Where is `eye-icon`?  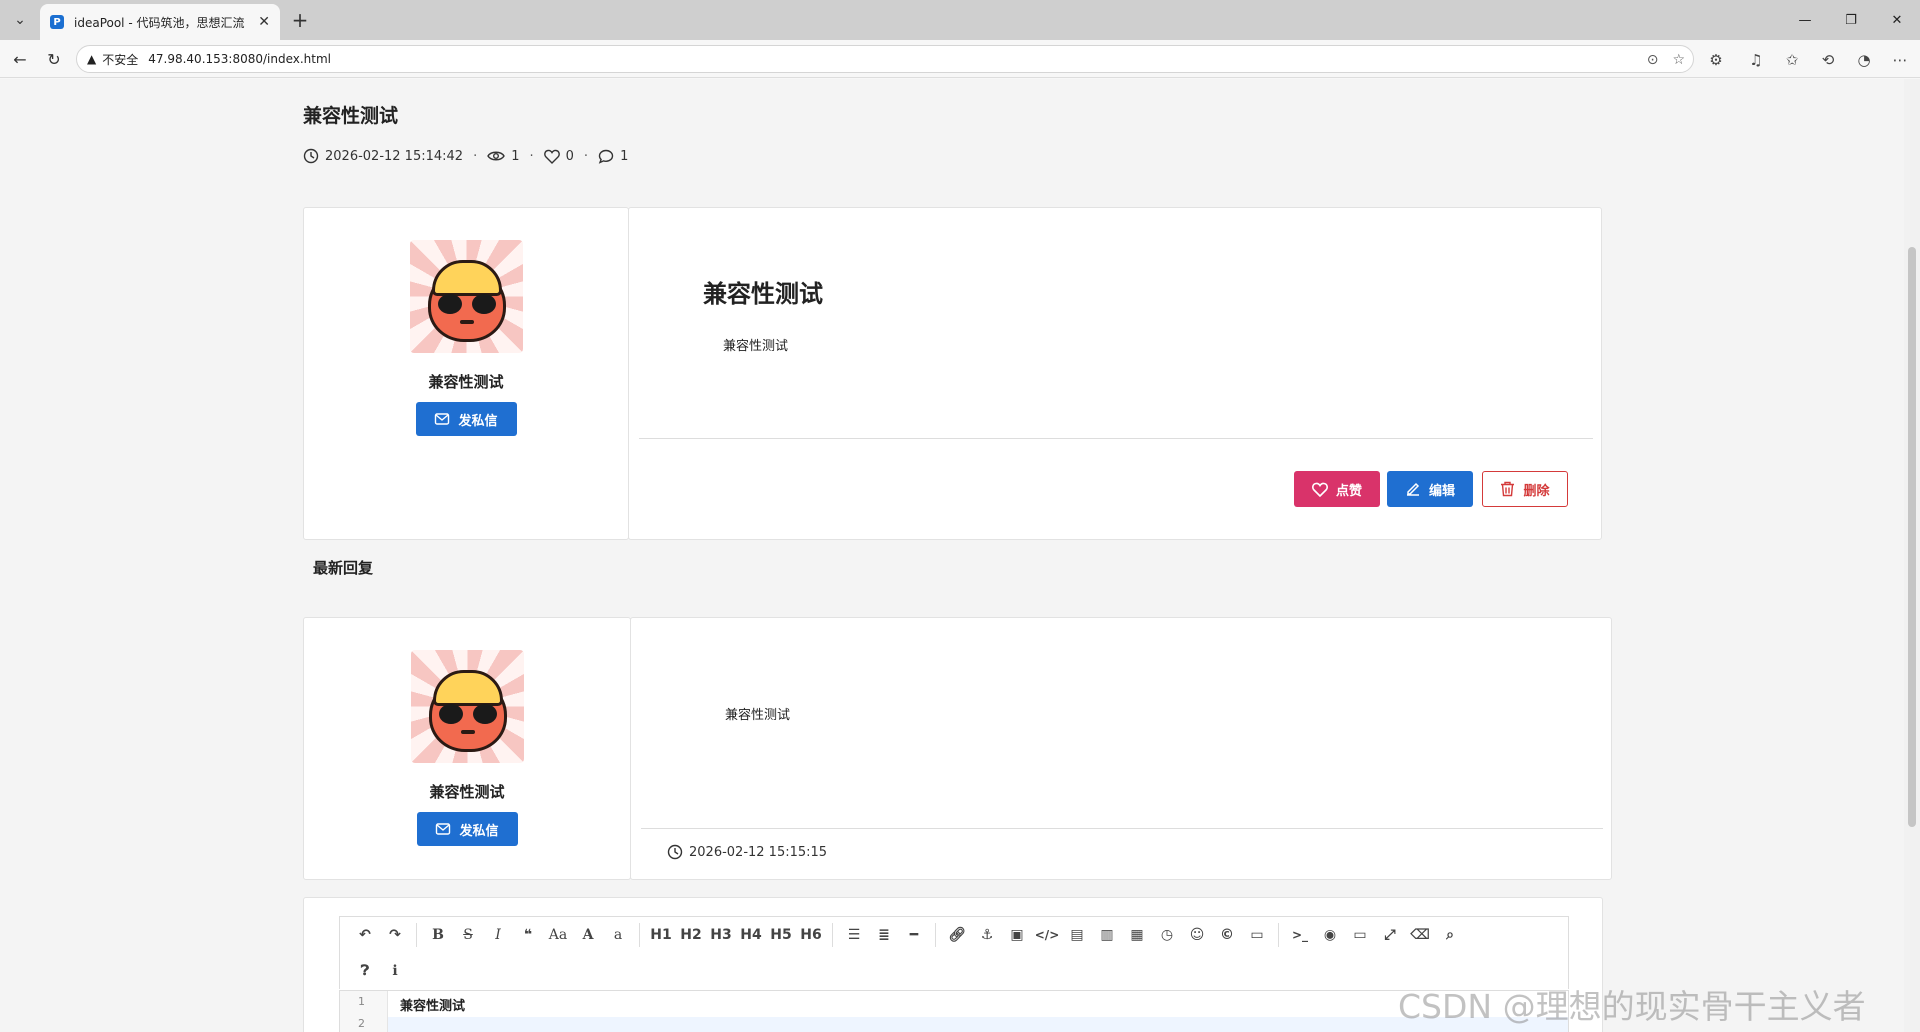
eye-icon is located at coordinates (496, 156).